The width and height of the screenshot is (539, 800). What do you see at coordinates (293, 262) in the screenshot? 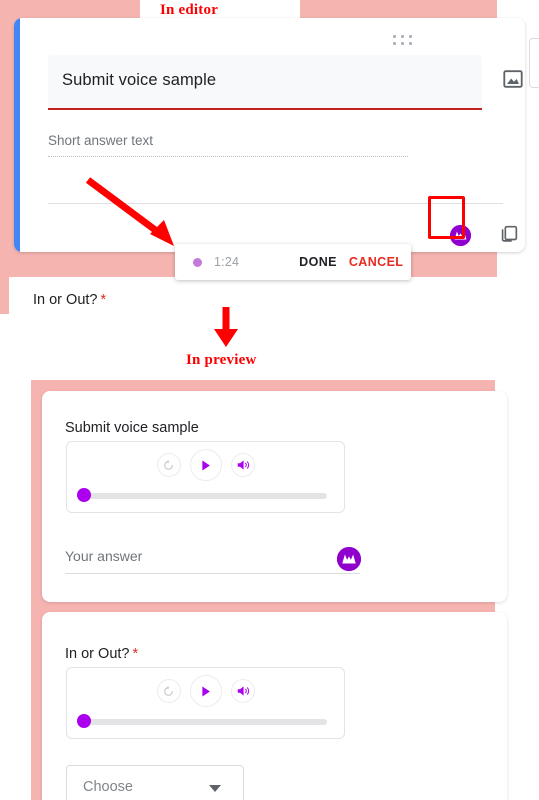
I see `voice-recording-popup: 1:24 DONE CANCEL` at bounding box center [293, 262].